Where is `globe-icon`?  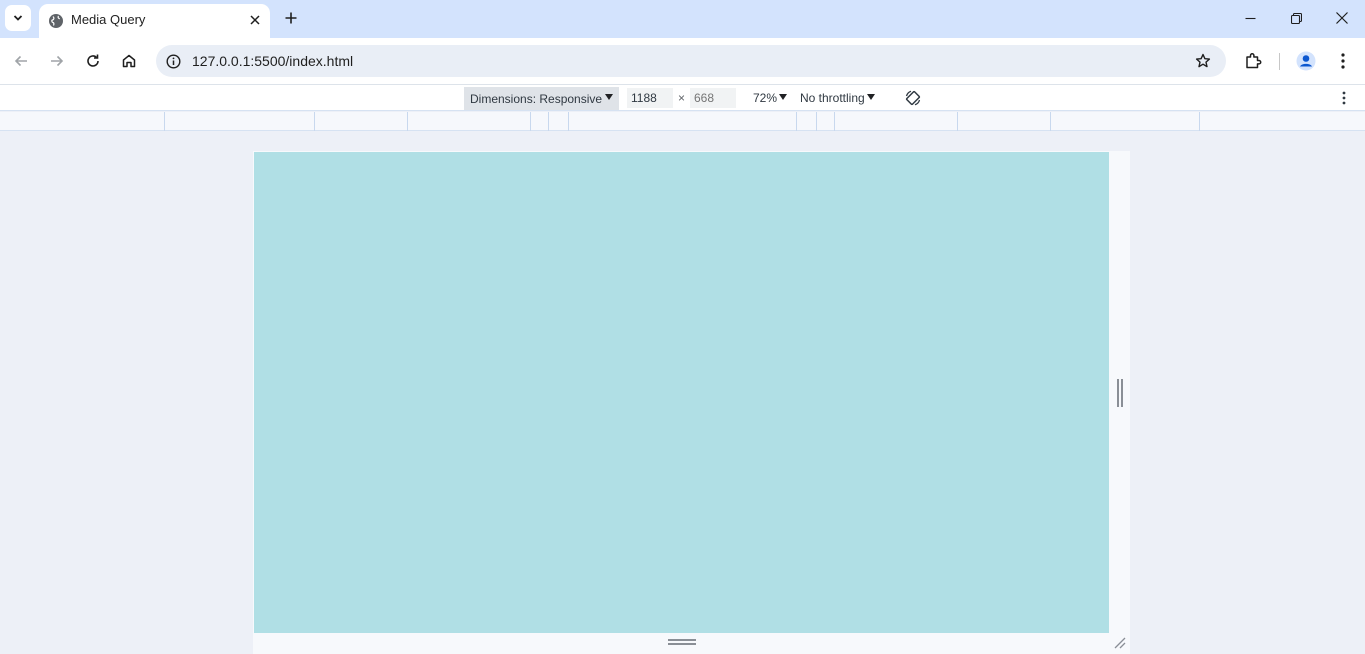
globe-icon is located at coordinates (56, 21).